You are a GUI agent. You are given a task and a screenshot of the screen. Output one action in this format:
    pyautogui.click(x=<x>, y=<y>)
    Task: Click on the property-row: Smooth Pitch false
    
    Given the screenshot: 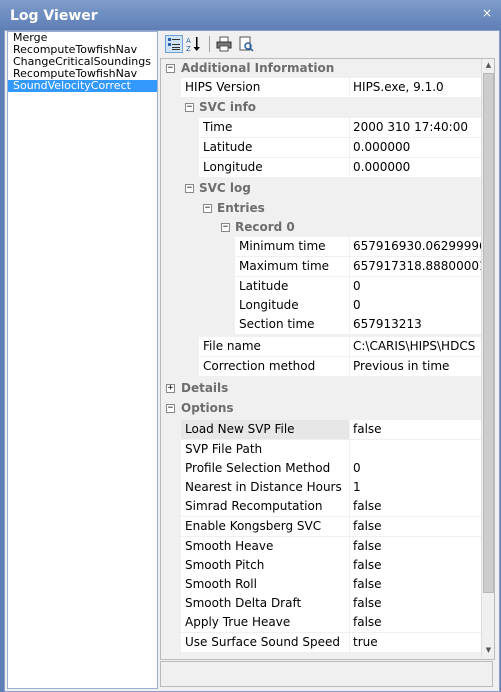 What is the action you would take?
    pyautogui.click(x=321, y=565)
    